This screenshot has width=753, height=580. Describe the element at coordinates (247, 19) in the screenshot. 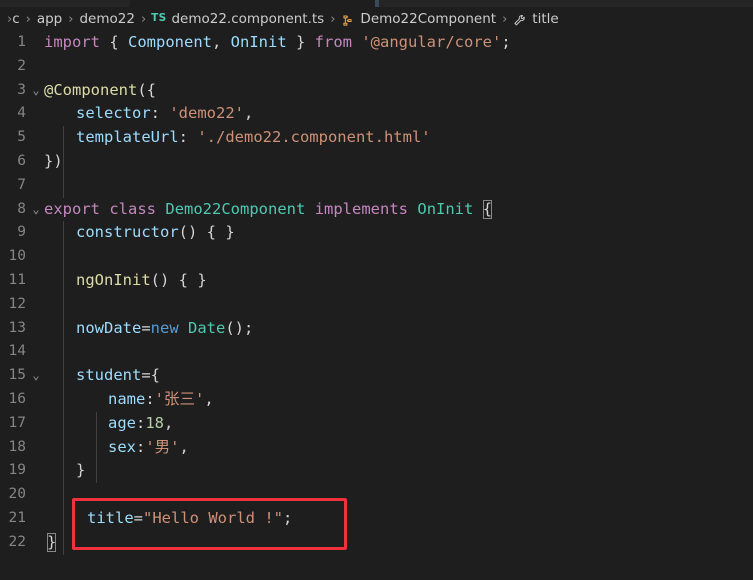

I see `breadcrumb-item-file: demo22.component.ts` at that location.